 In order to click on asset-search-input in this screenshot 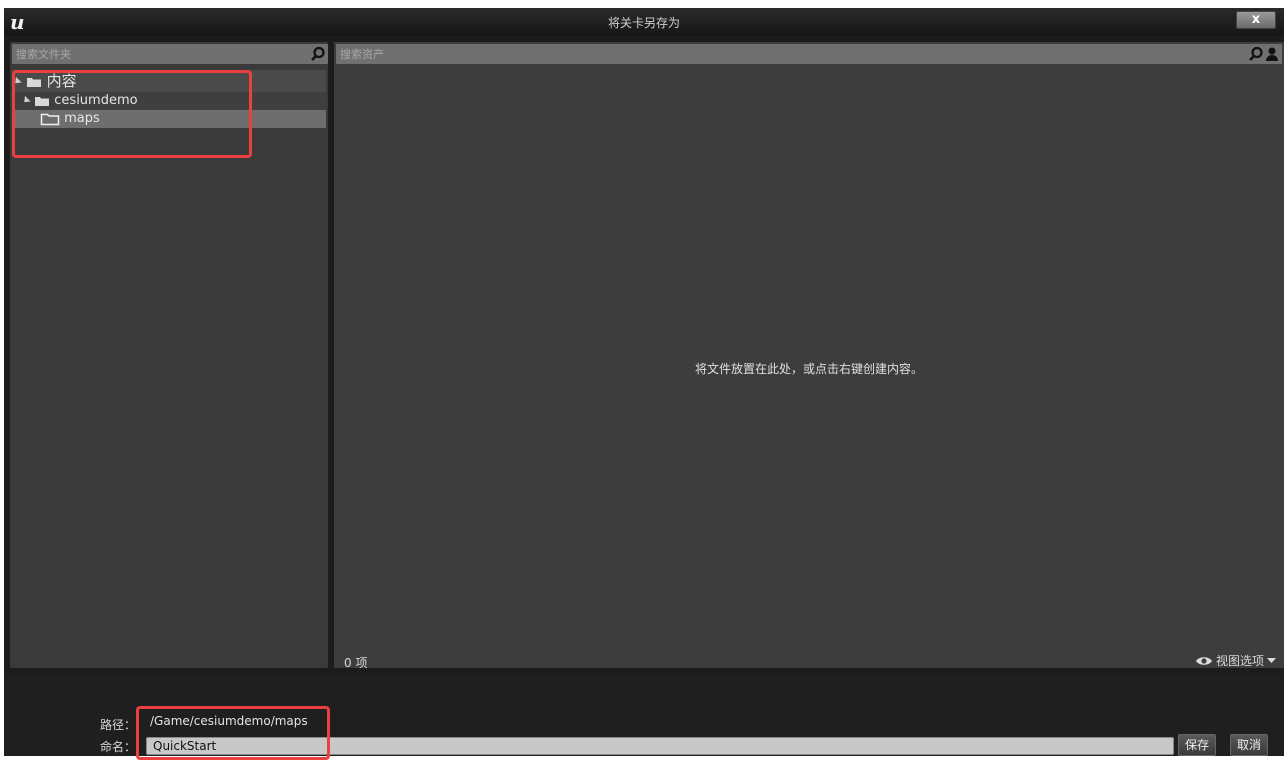, I will do `click(809, 54)`.